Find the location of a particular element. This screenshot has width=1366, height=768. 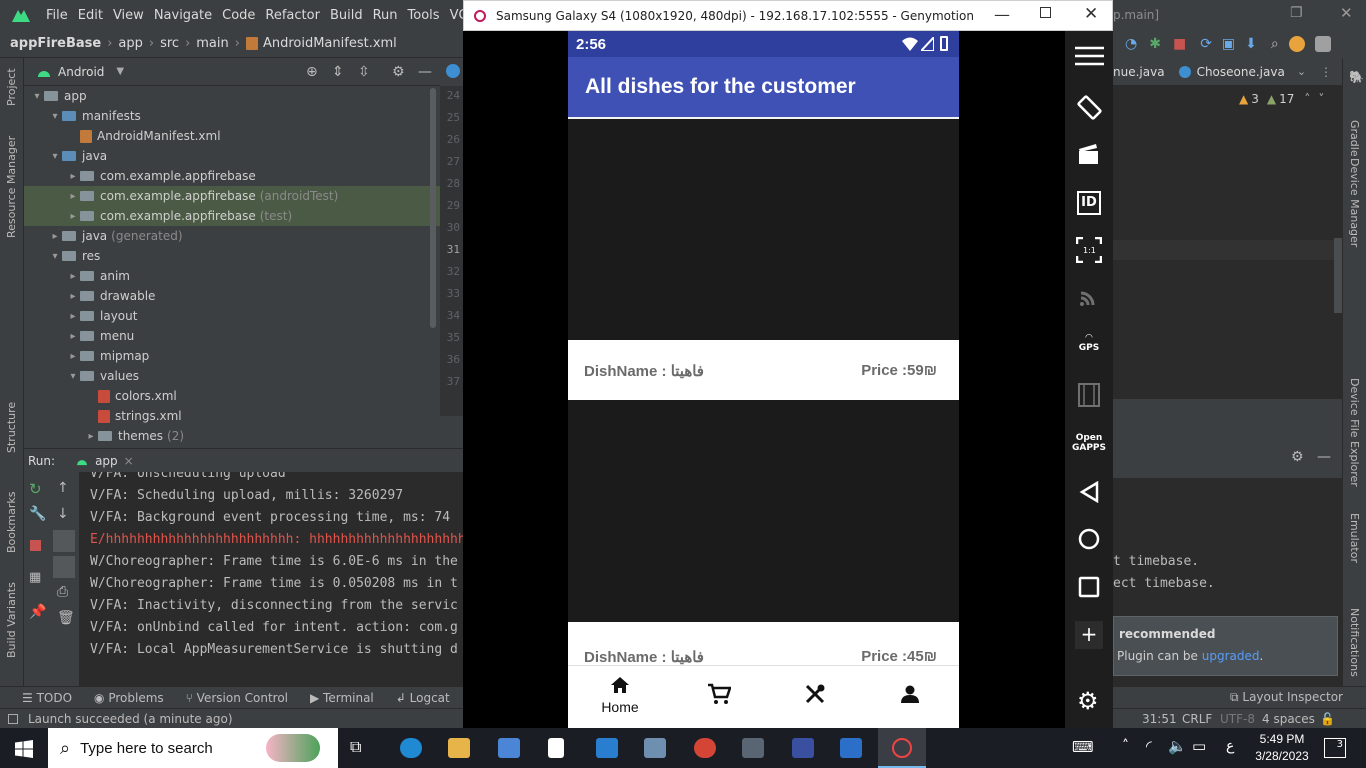

tree-item: AndroidManifest.xml is located at coordinates (232, 136).